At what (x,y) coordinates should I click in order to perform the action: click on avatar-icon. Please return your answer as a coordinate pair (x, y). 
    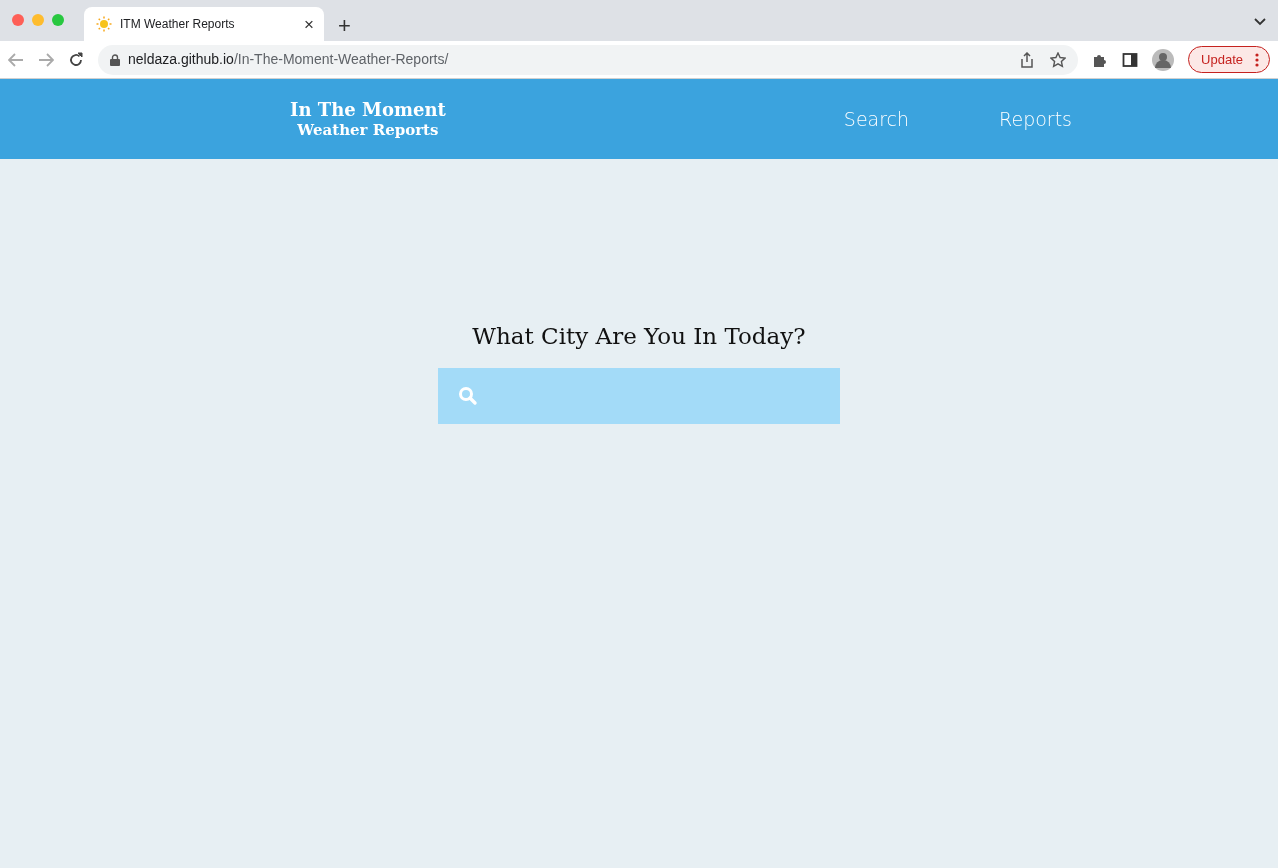
    Looking at the image, I should click on (1163, 59).